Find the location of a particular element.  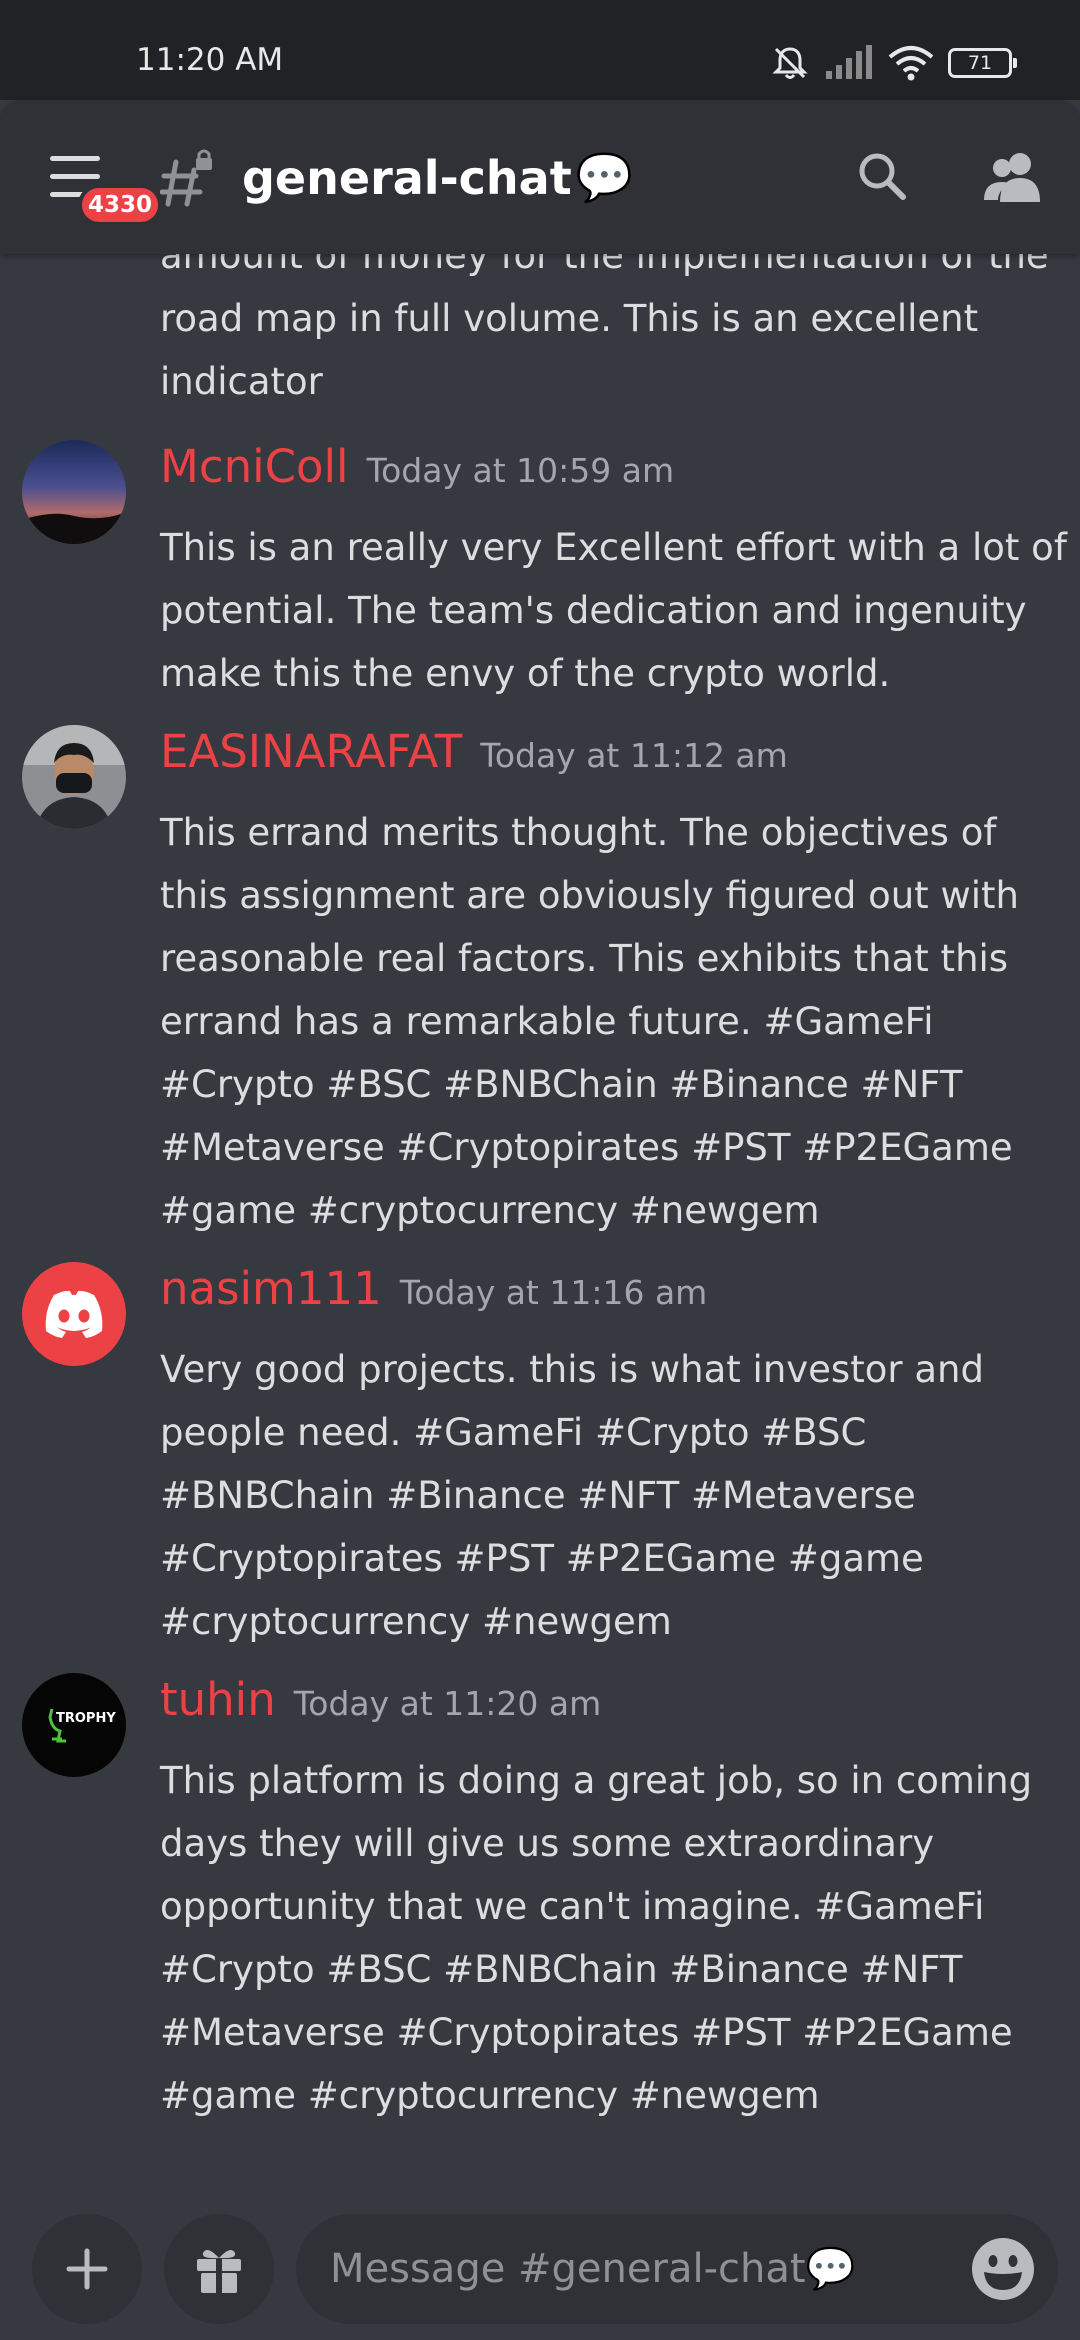

avatar: TROPHY is located at coordinates (74, 1725).